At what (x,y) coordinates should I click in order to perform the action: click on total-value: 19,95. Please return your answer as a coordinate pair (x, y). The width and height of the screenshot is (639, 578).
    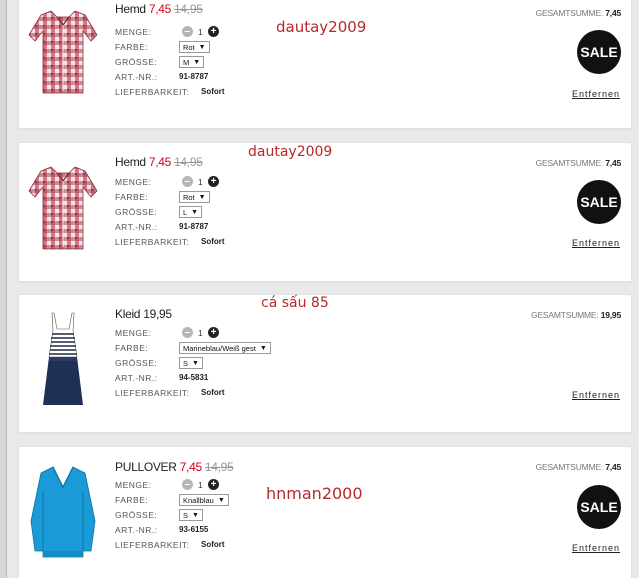
    Looking at the image, I should click on (610, 315).